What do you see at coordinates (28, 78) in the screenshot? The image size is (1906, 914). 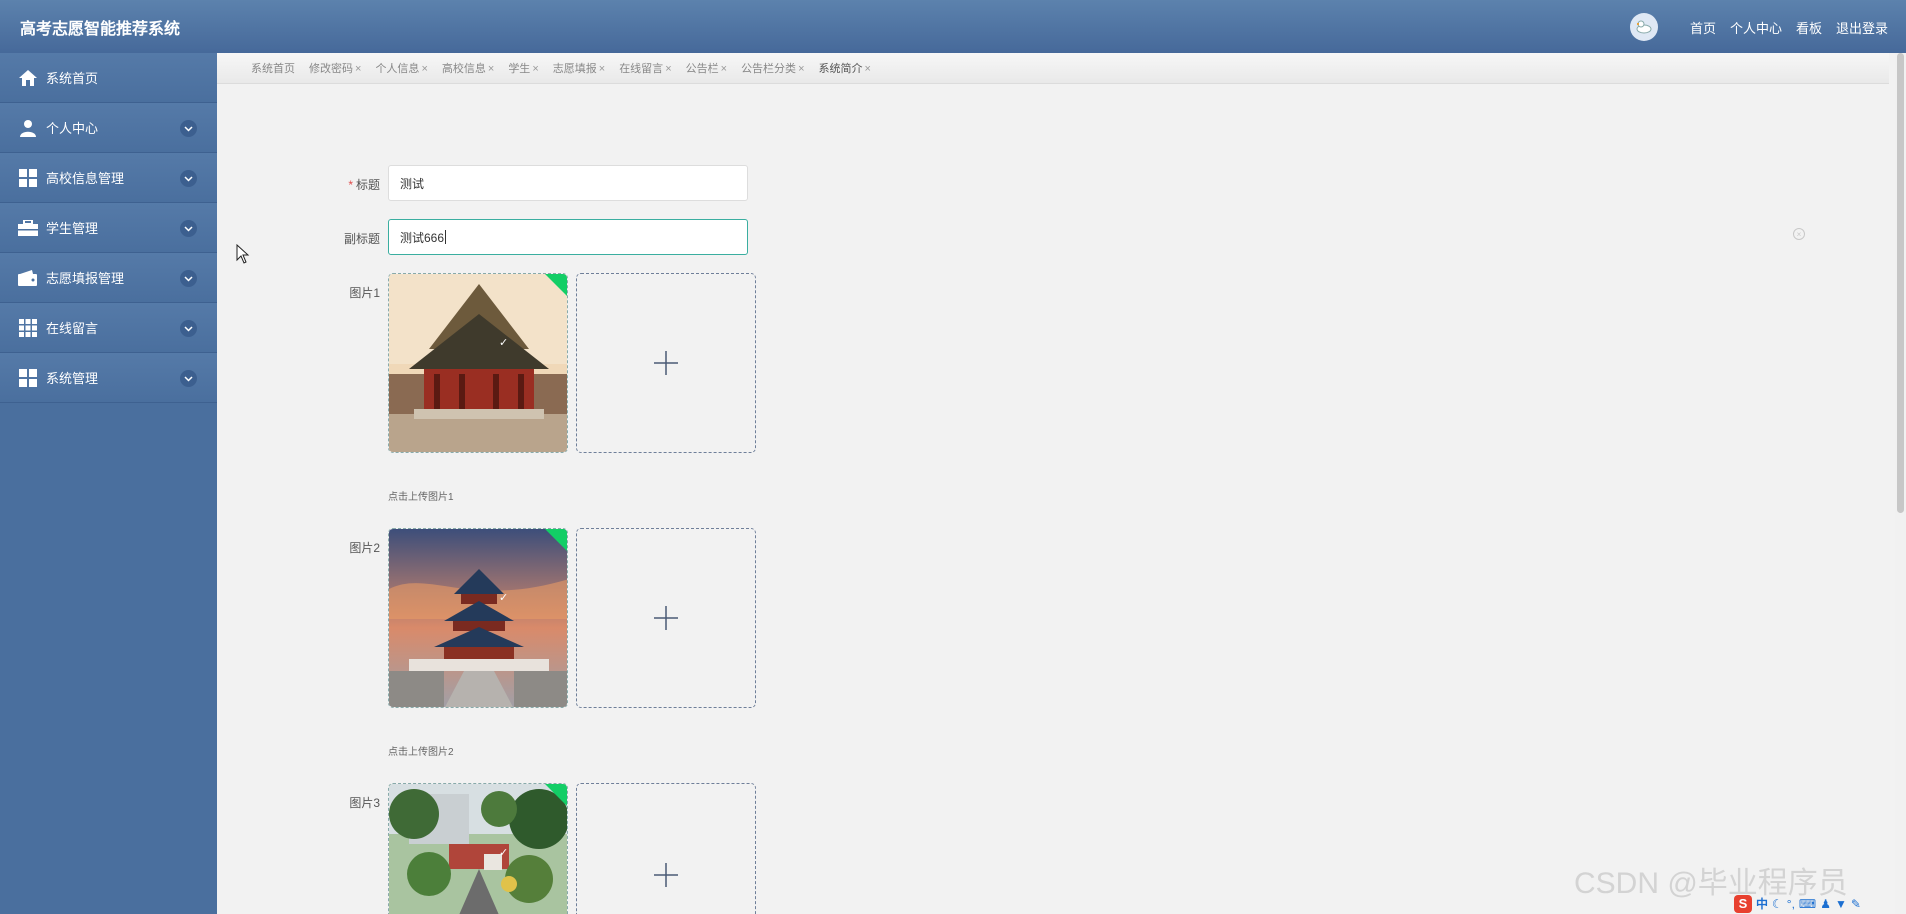 I see `home-icon` at bounding box center [28, 78].